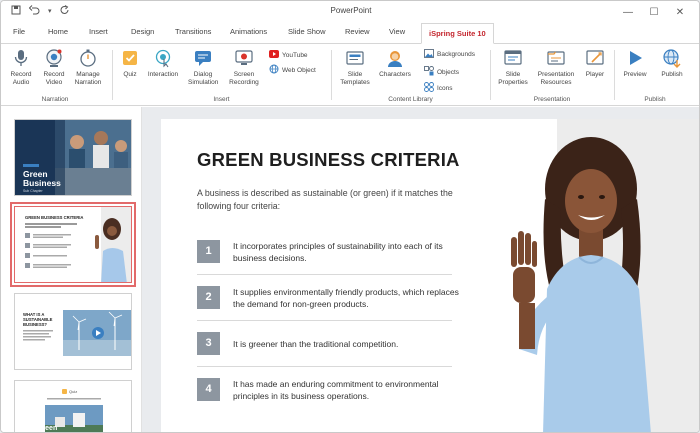 This screenshot has width=700, height=433. What do you see at coordinates (77, 333) in the screenshot?
I see `wind-turbine-photo` at bounding box center [77, 333].